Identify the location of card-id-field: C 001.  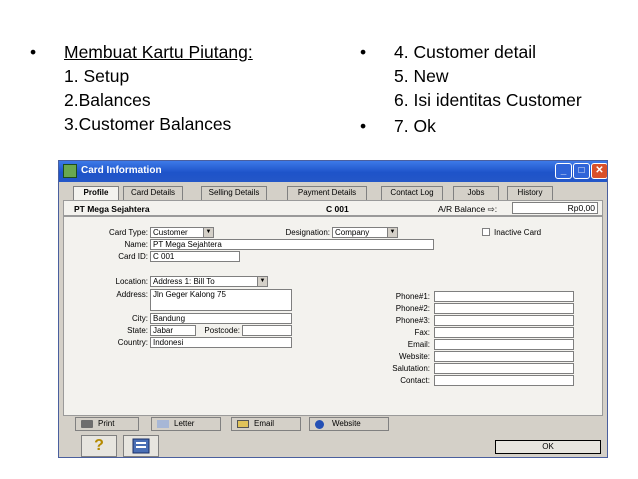
(195, 256).